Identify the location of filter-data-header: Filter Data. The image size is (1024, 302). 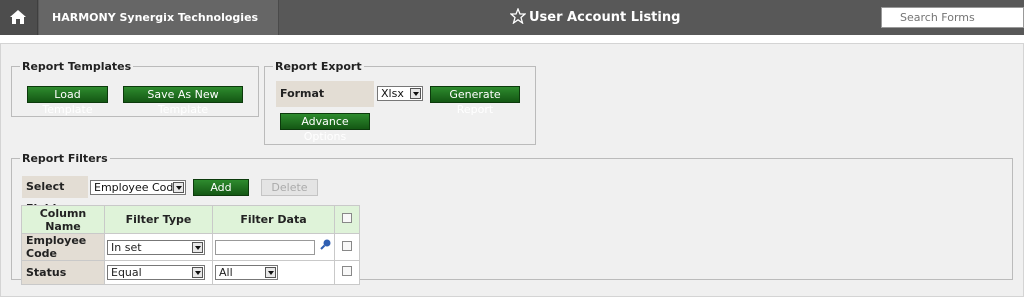
(273, 219).